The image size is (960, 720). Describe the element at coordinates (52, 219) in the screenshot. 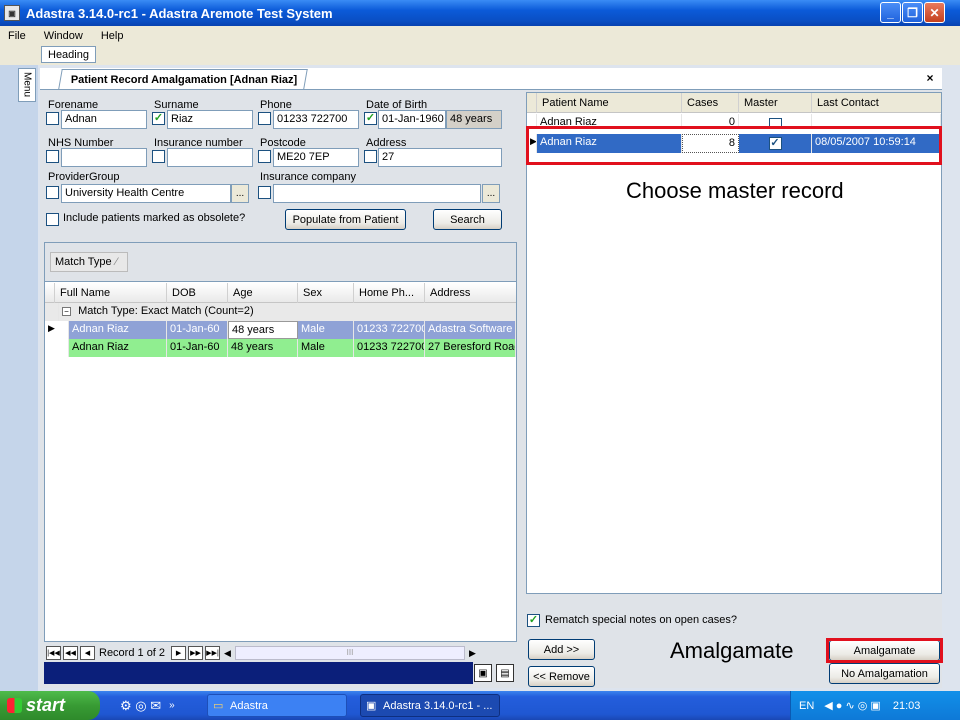

I see `include-obsolete-checkbox` at that location.